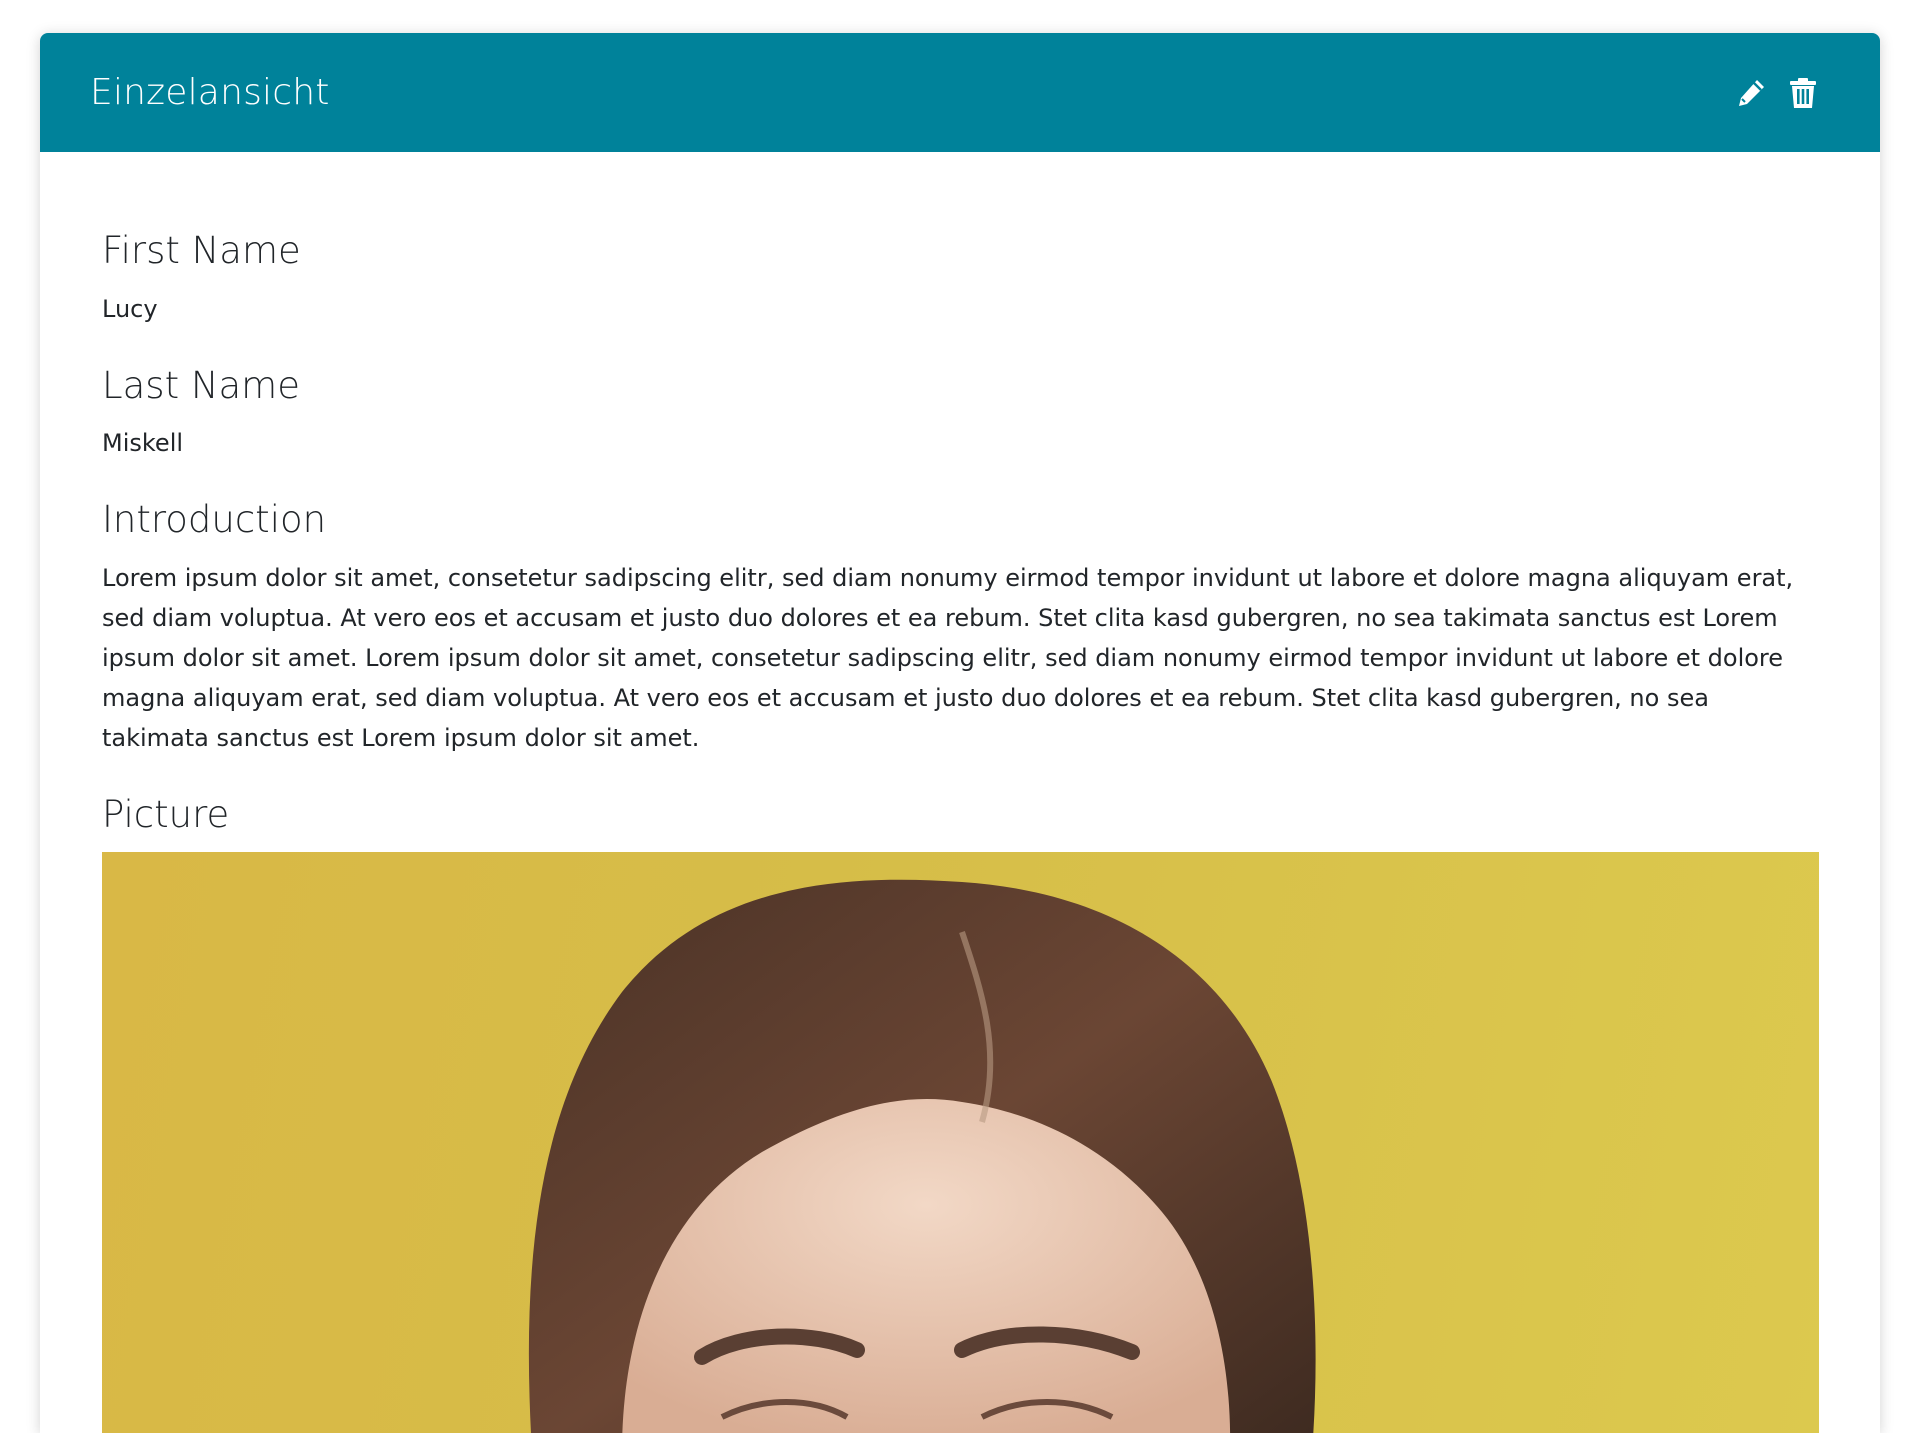 Image resolution: width=1919 pixels, height=1433 pixels. Describe the element at coordinates (201, 385) in the screenshot. I see `last-name-label: Last Name` at that location.